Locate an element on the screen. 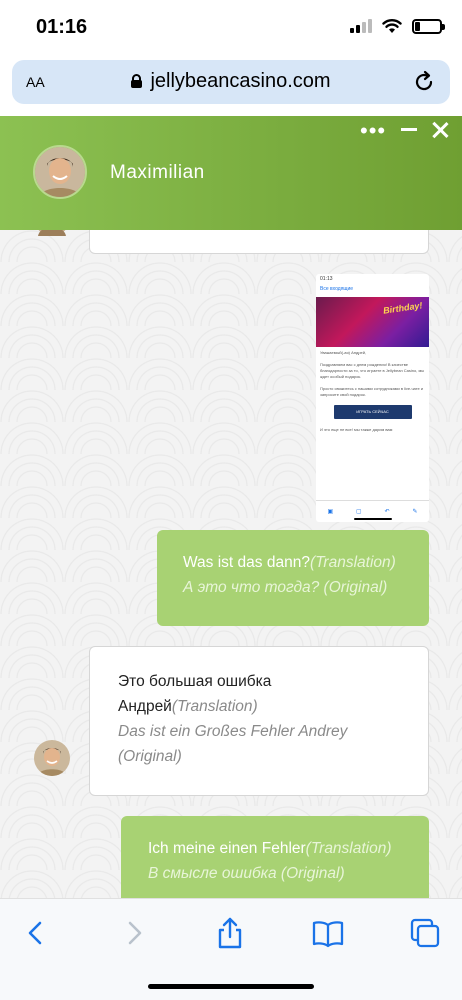  message-translation: Ich meine einen Fehler is located at coordinates (227, 848).